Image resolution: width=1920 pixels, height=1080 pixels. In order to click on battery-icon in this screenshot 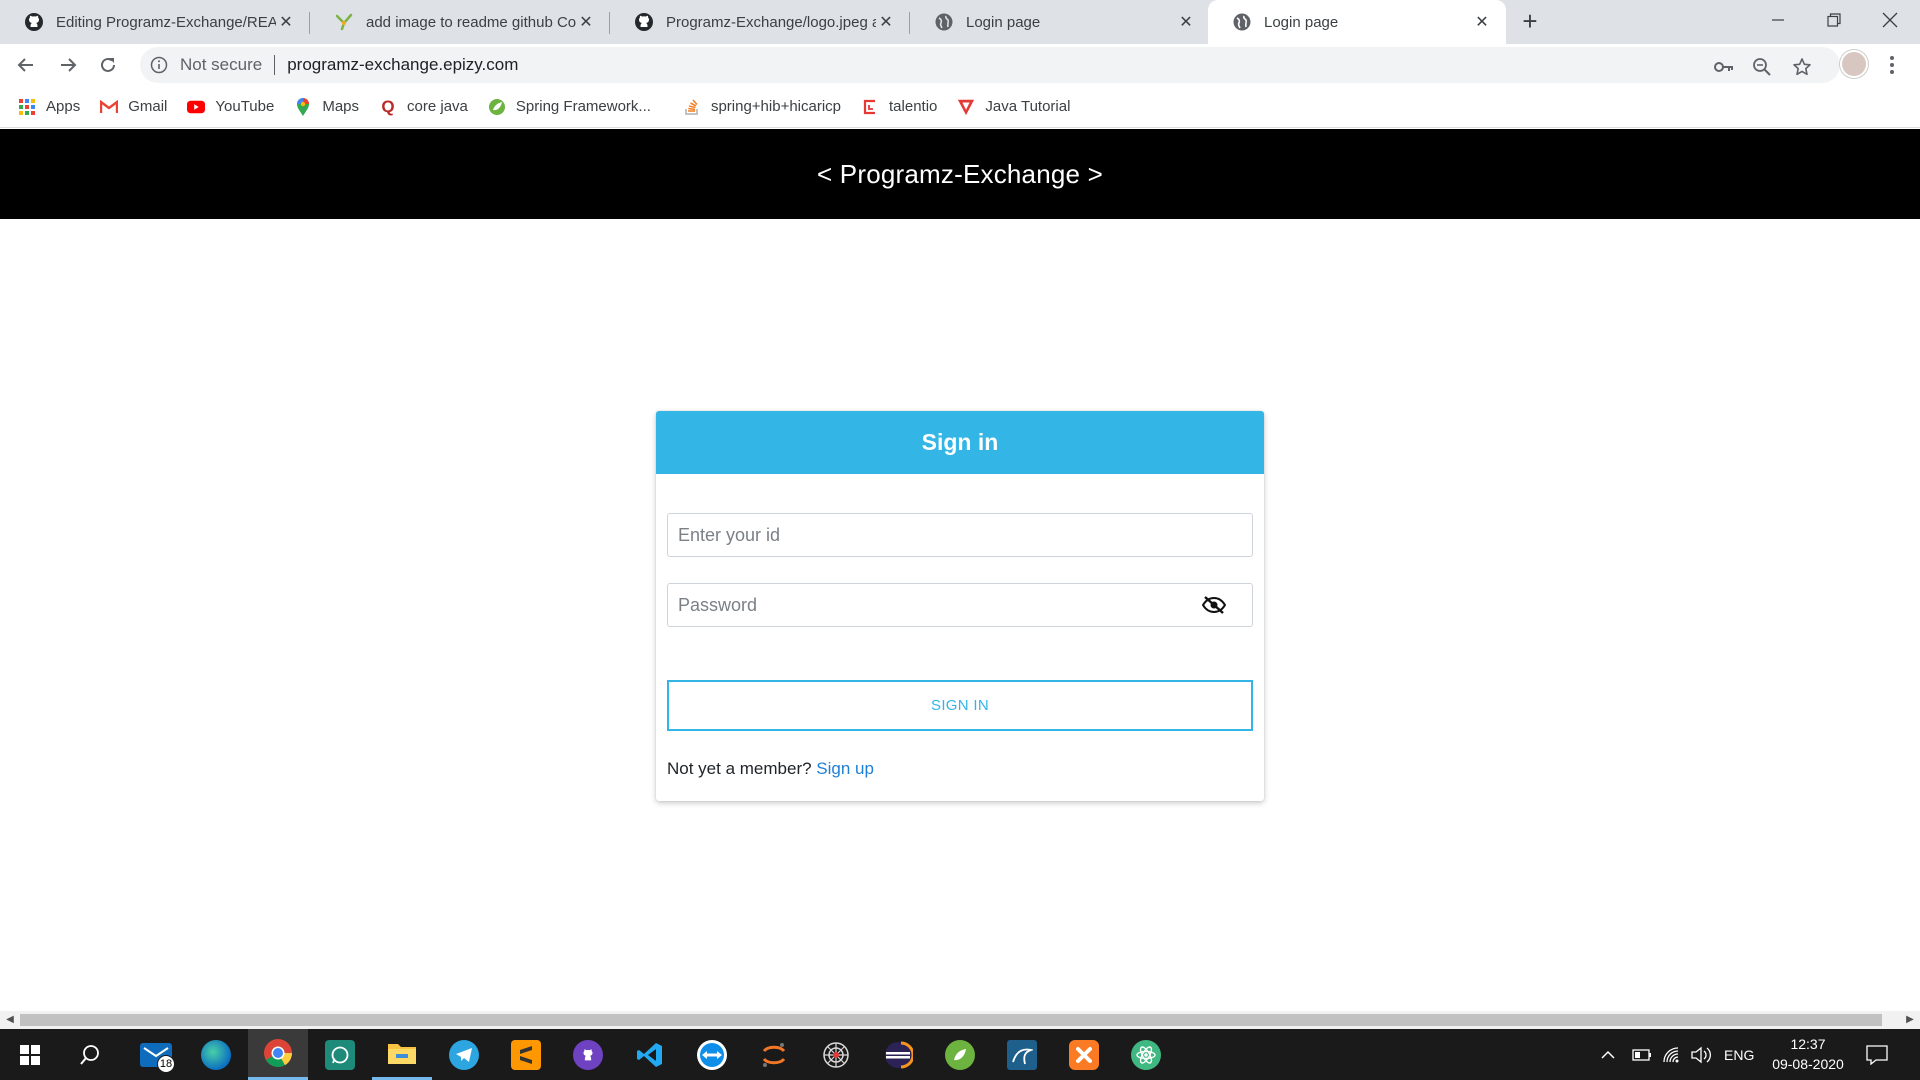, I will do `click(1642, 1054)`.